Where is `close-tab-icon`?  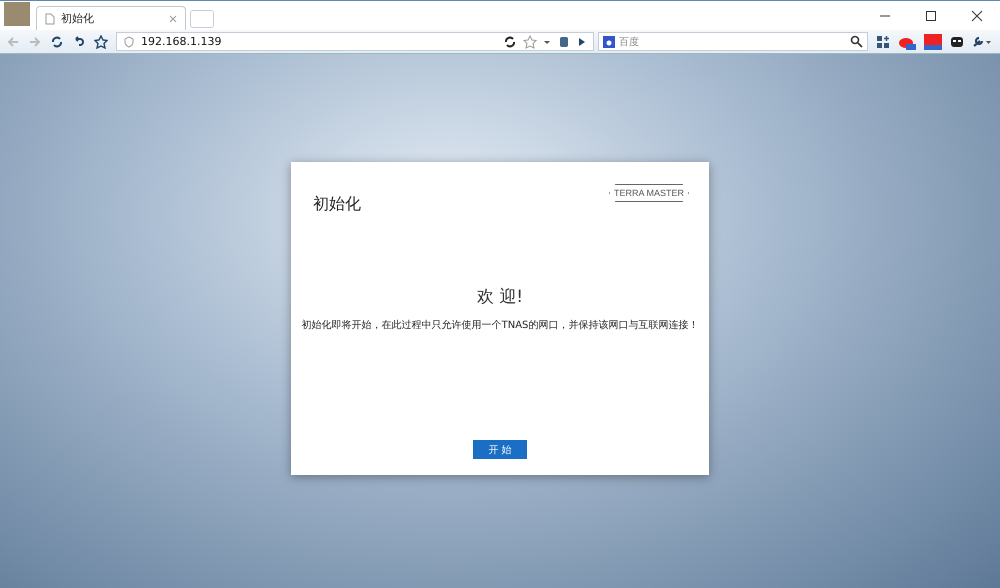 close-tab-icon is located at coordinates (173, 18).